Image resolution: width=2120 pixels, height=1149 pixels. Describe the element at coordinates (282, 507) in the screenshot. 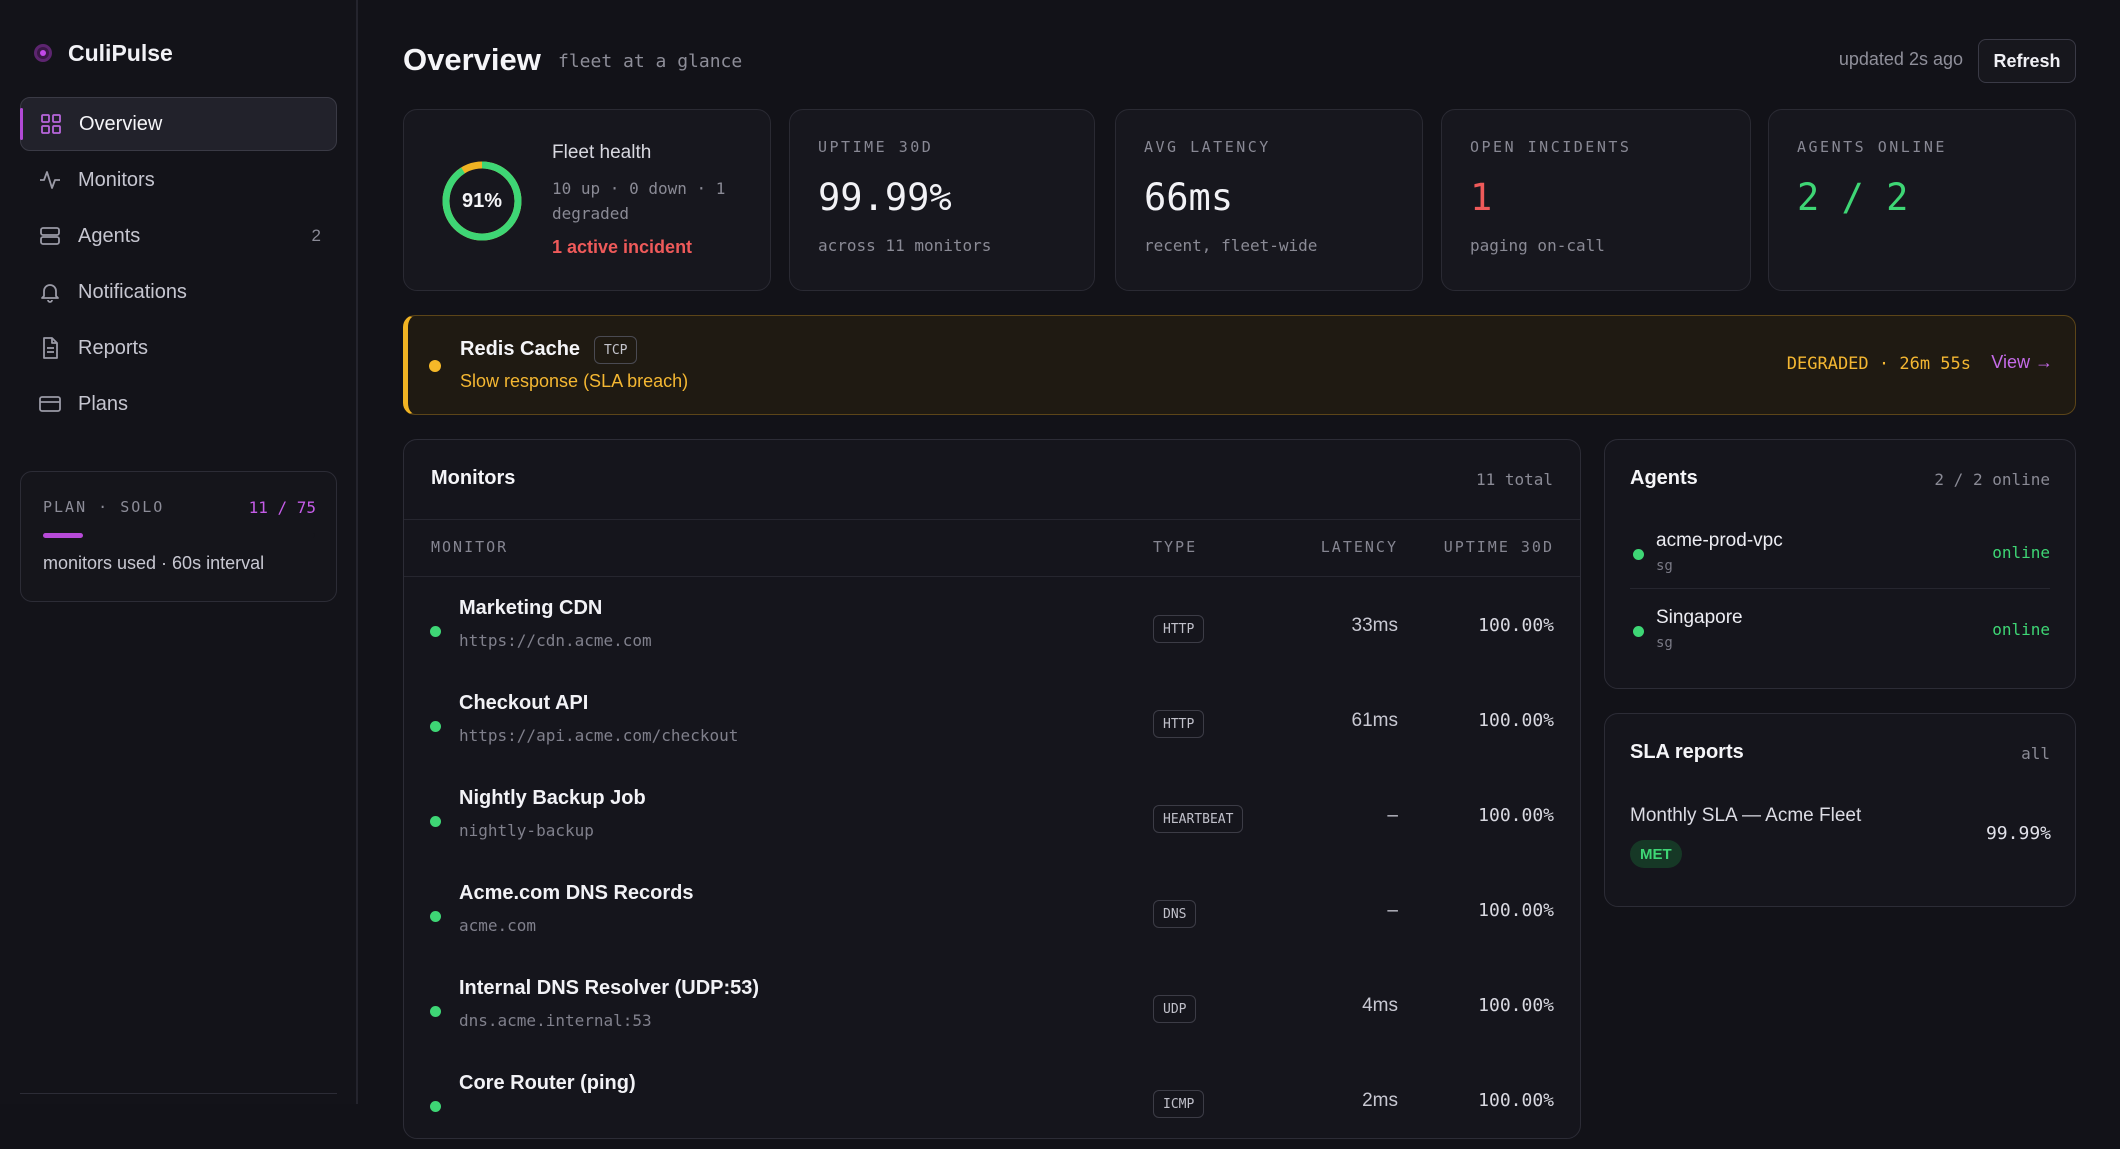

I see `plan-usage: 11 / 75` at that location.